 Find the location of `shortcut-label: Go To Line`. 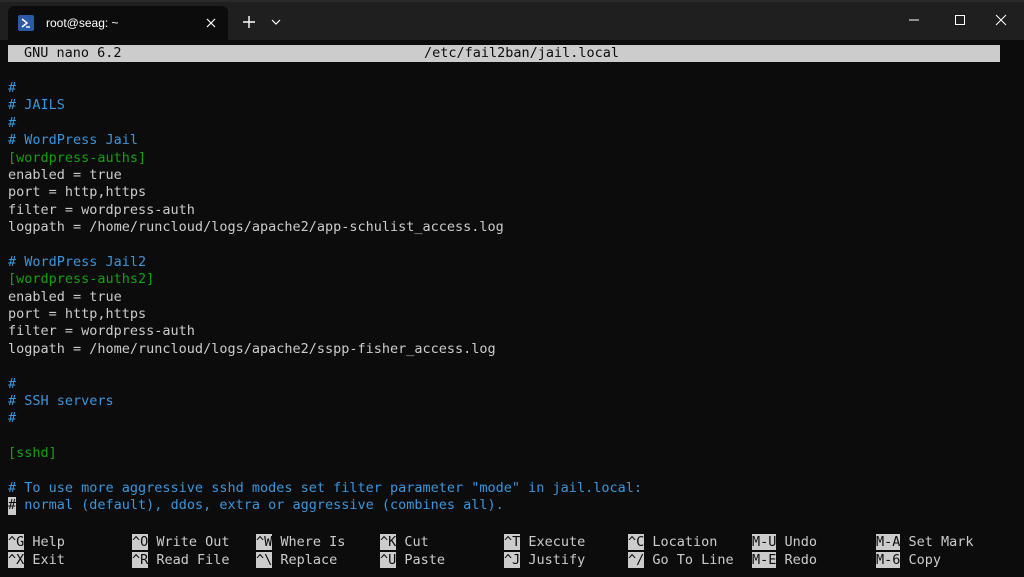

shortcut-label: Go To Line is located at coordinates (693, 559).